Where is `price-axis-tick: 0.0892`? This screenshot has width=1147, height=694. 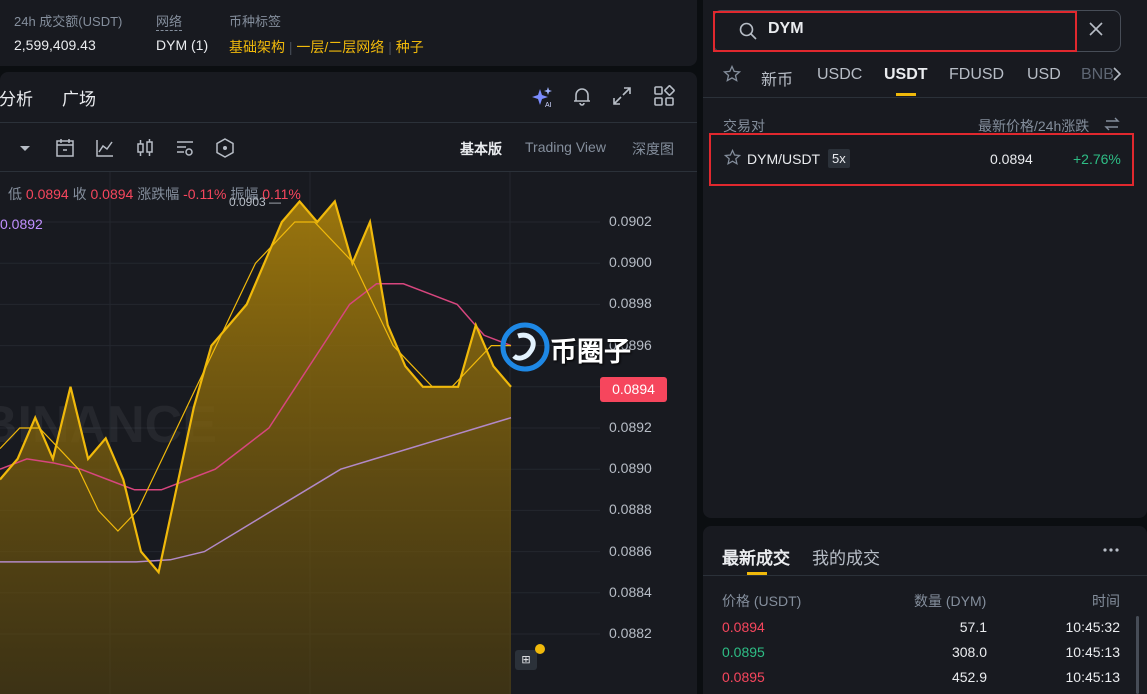 price-axis-tick: 0.0892 is located at coordinates (630, 427).